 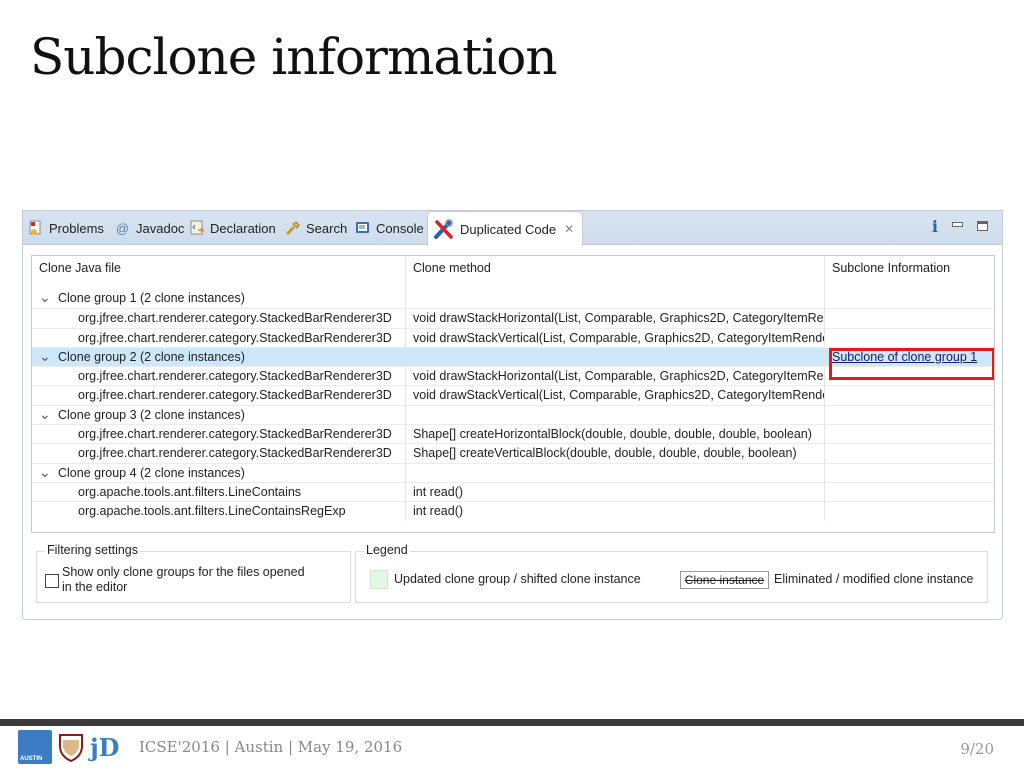 I want to click on clone-group-row: ⌄ Clone group 4 (2 clone instances), so click(x=513, y=472).